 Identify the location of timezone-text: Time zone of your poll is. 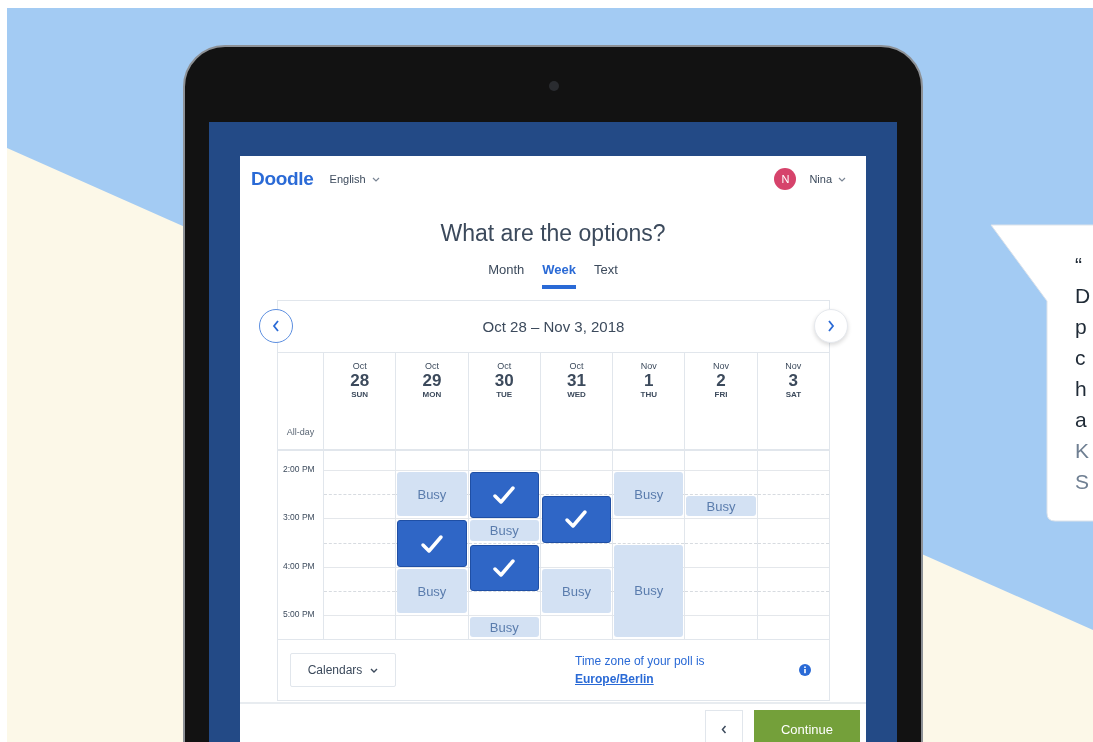
(640, 661).